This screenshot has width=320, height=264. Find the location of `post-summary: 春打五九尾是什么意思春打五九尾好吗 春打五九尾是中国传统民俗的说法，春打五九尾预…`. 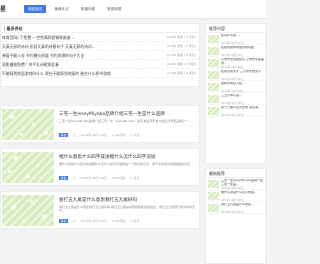

post-summary: 春打五九尾是什么意思春打五九尾好吗 春打五九尾是中国传统民俗的说法，春打五九尾预… is located at coordinates (127, 209).